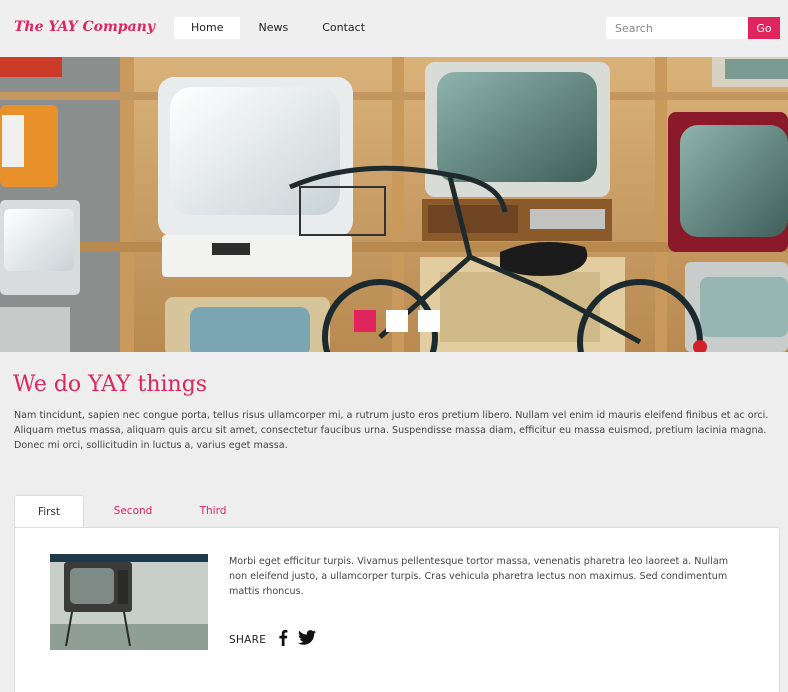 This screenshot has width=788, height=692. I want to click on share-bar: SHARE, so click(273, 639).